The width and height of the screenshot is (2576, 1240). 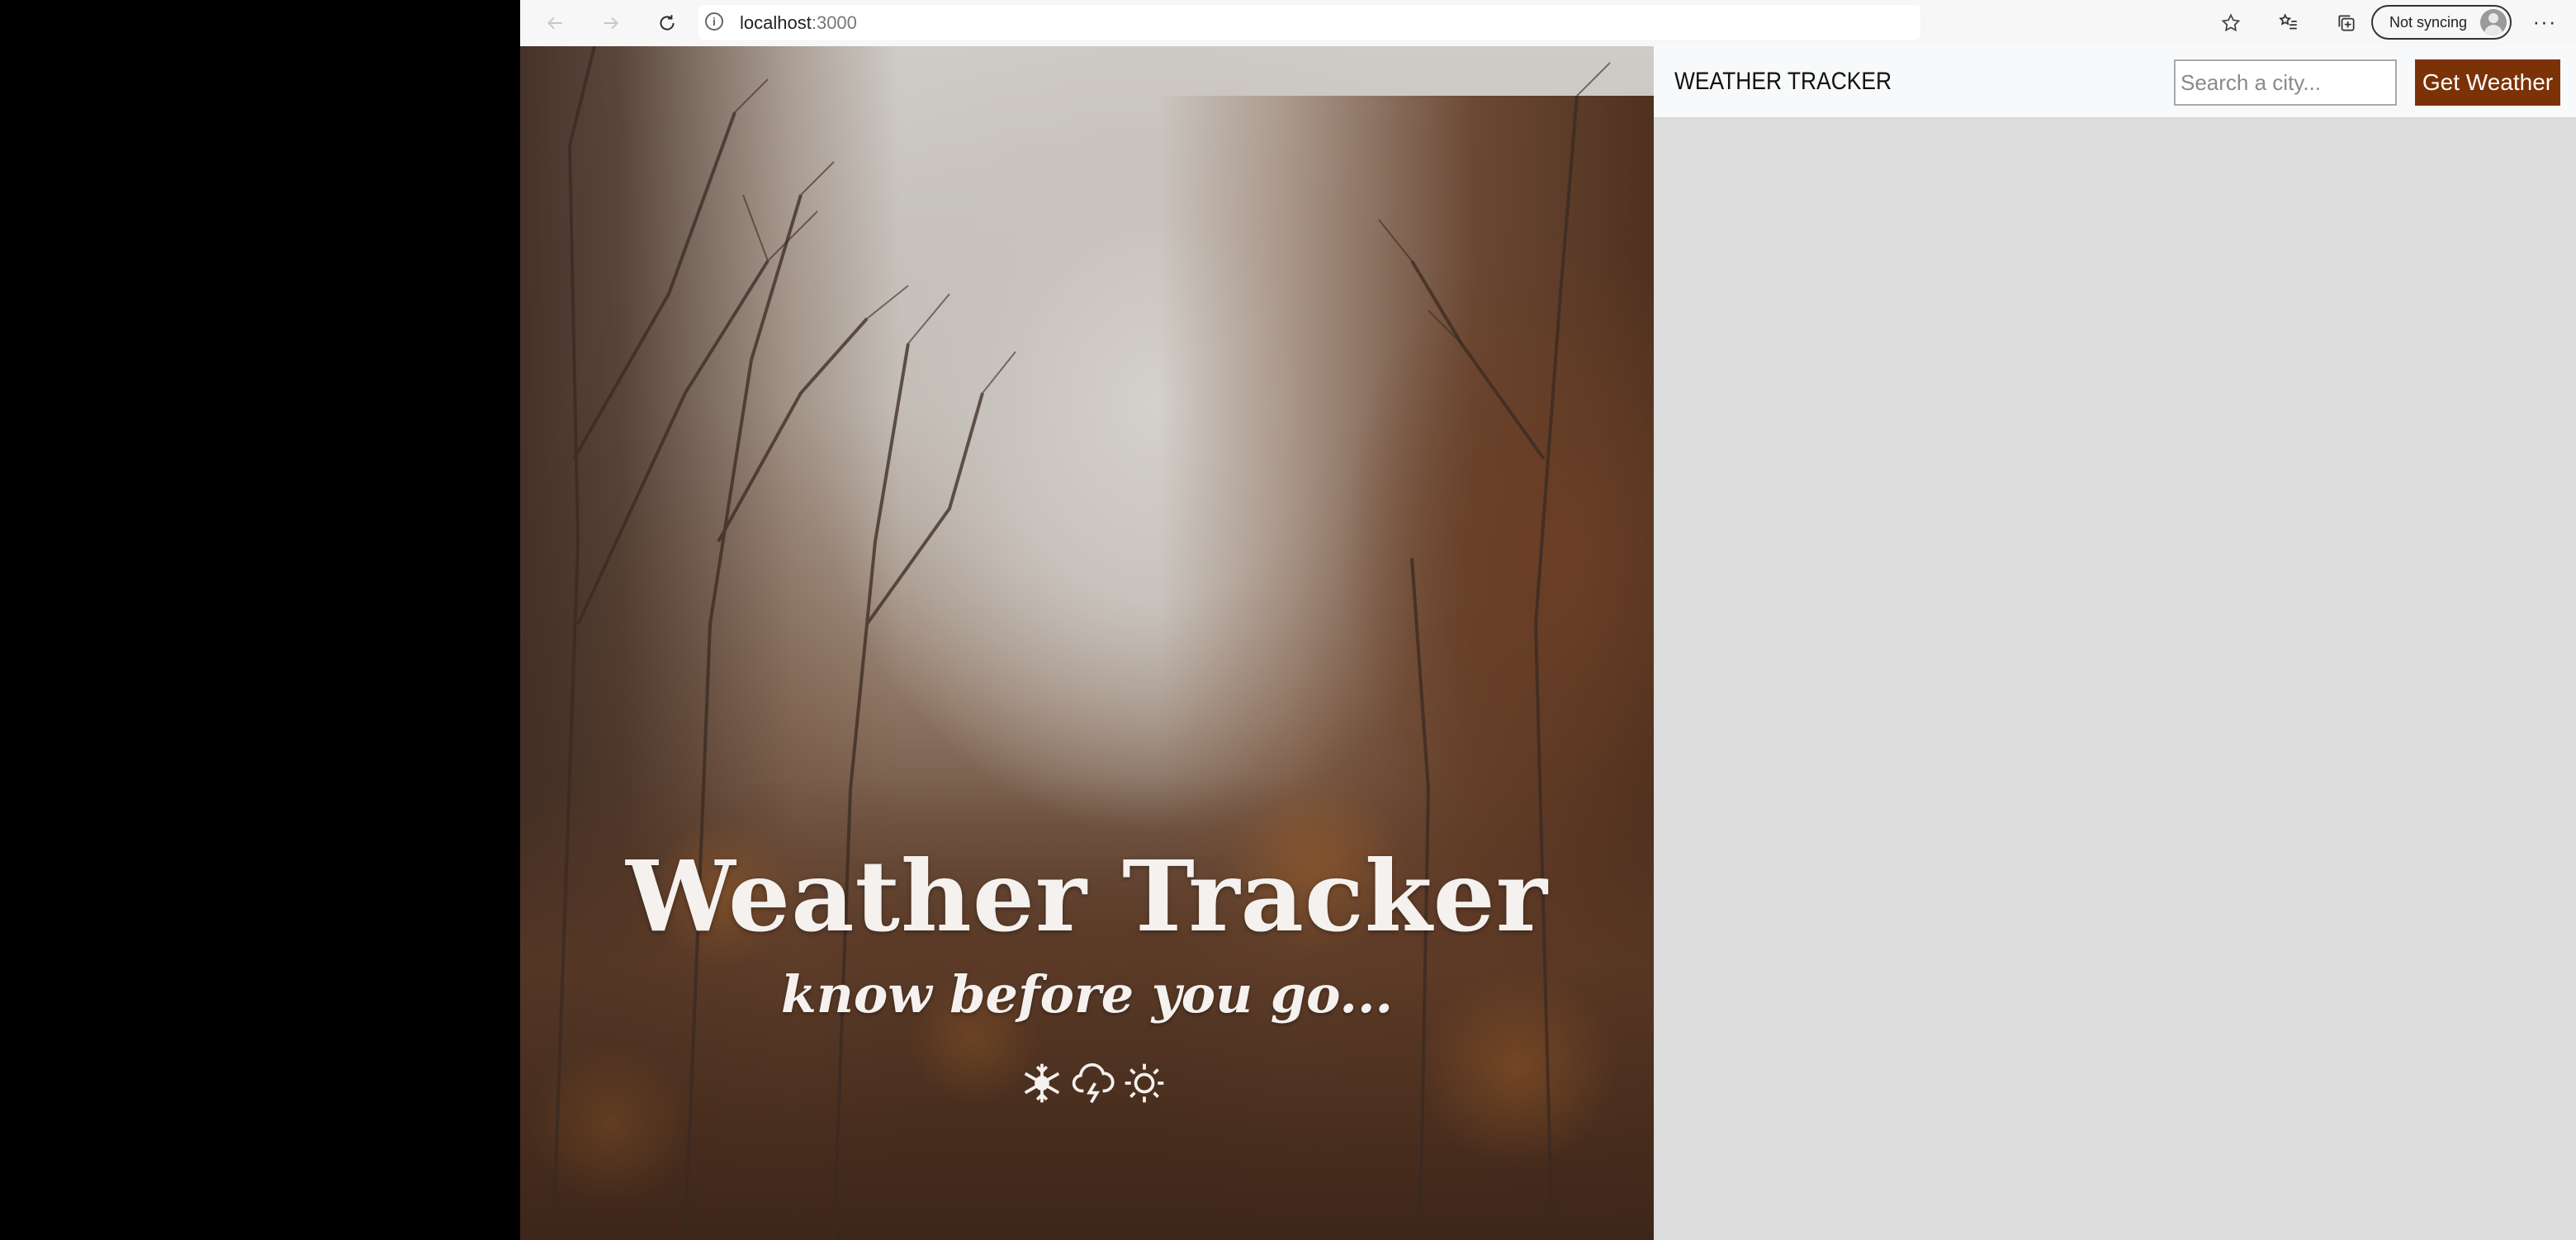 I want to click on favorites-list-icon, so click(x=2288, y=21).